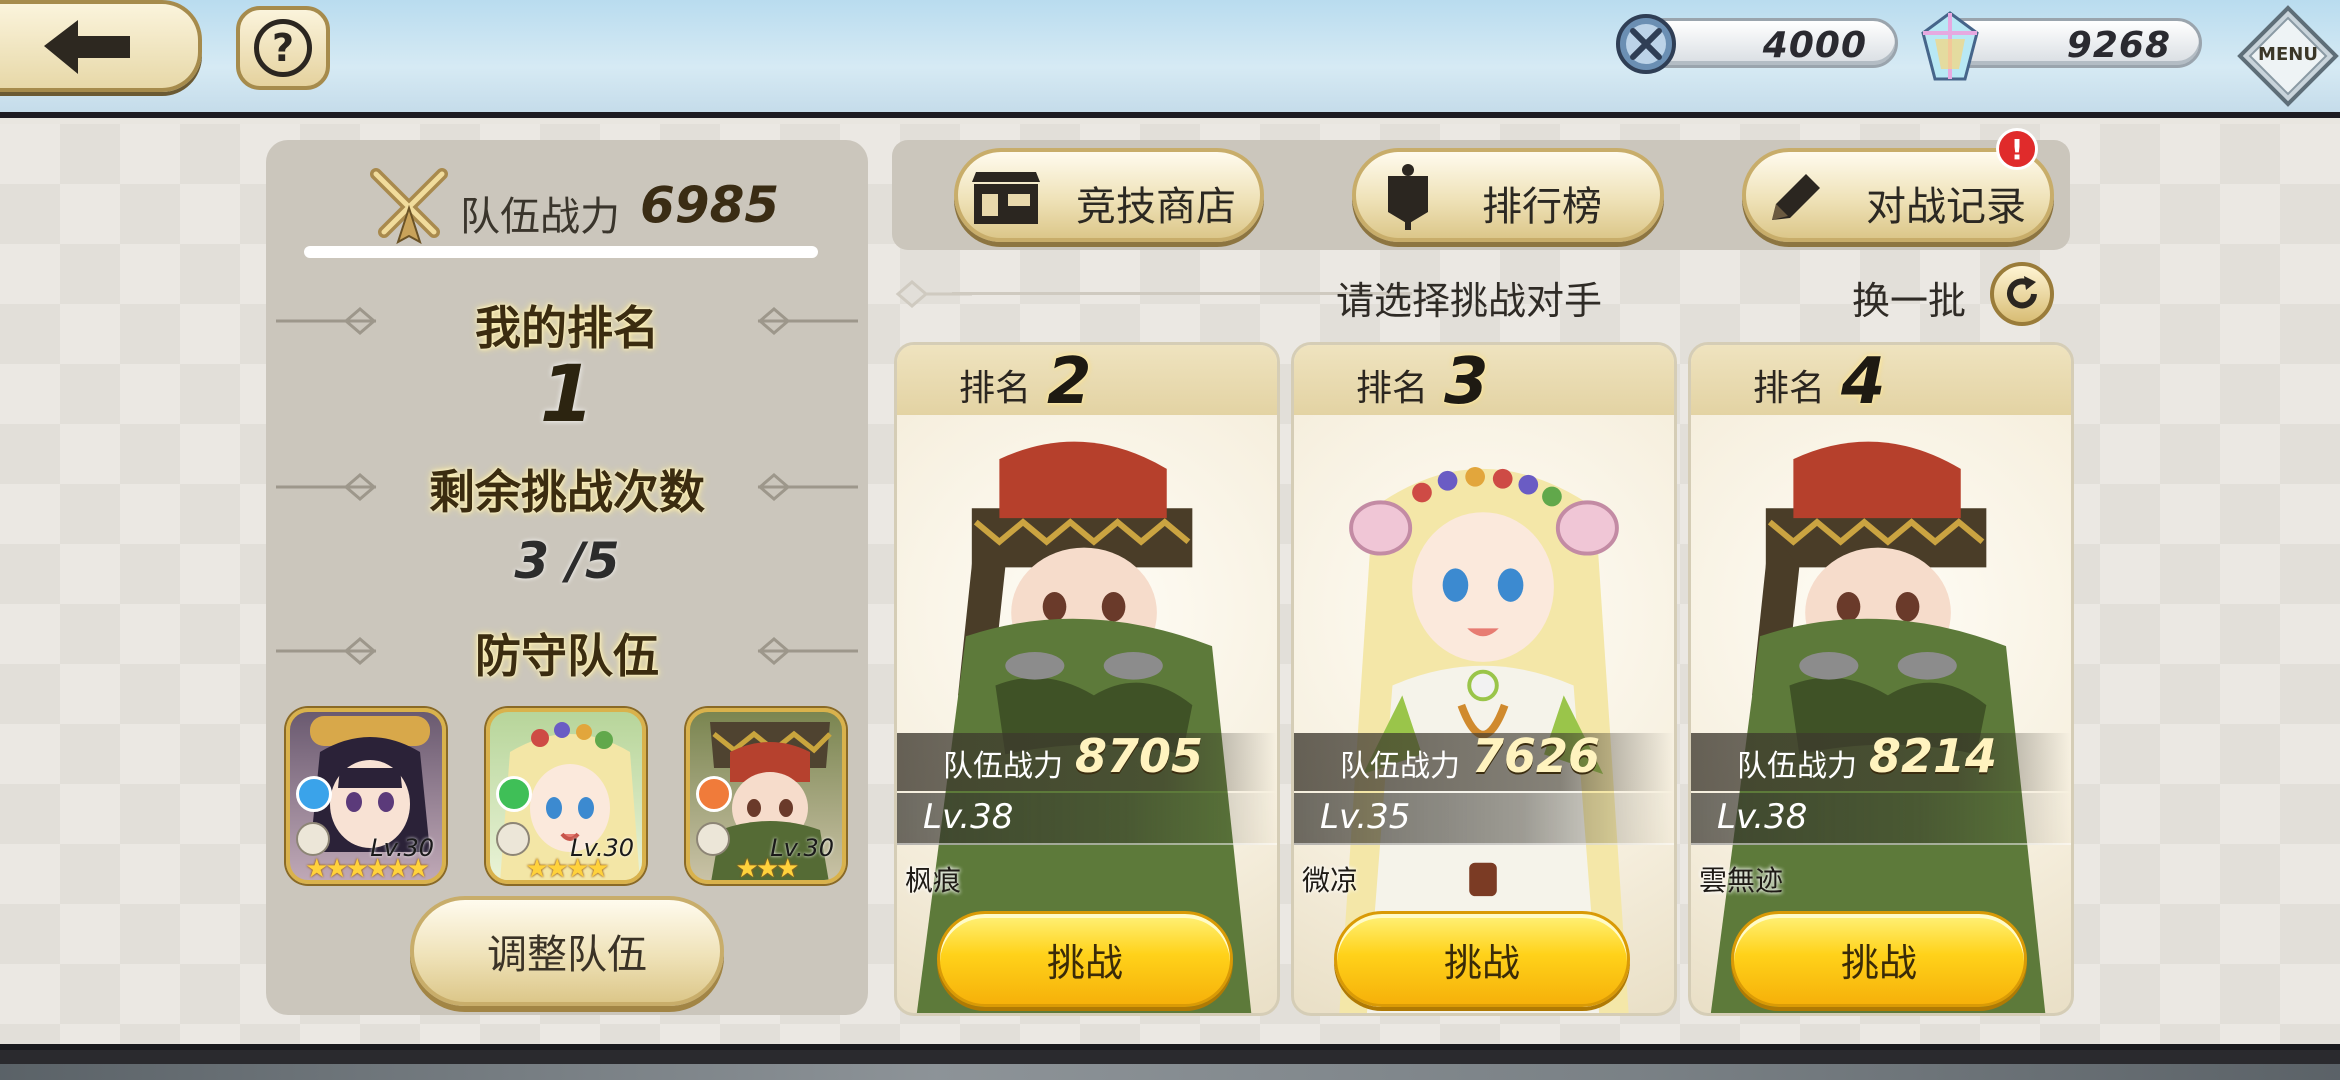  I want to click on team-power-row: 队伍战力 6985, so click(574, 209).